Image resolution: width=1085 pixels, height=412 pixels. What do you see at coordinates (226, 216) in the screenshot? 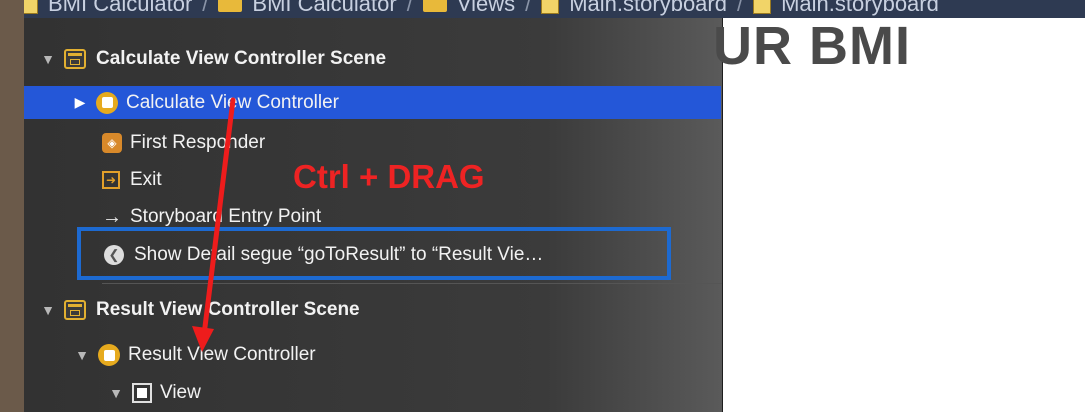
I see `outline-item-label: Storyboard Entry Point` at bounding box center [226, 216].